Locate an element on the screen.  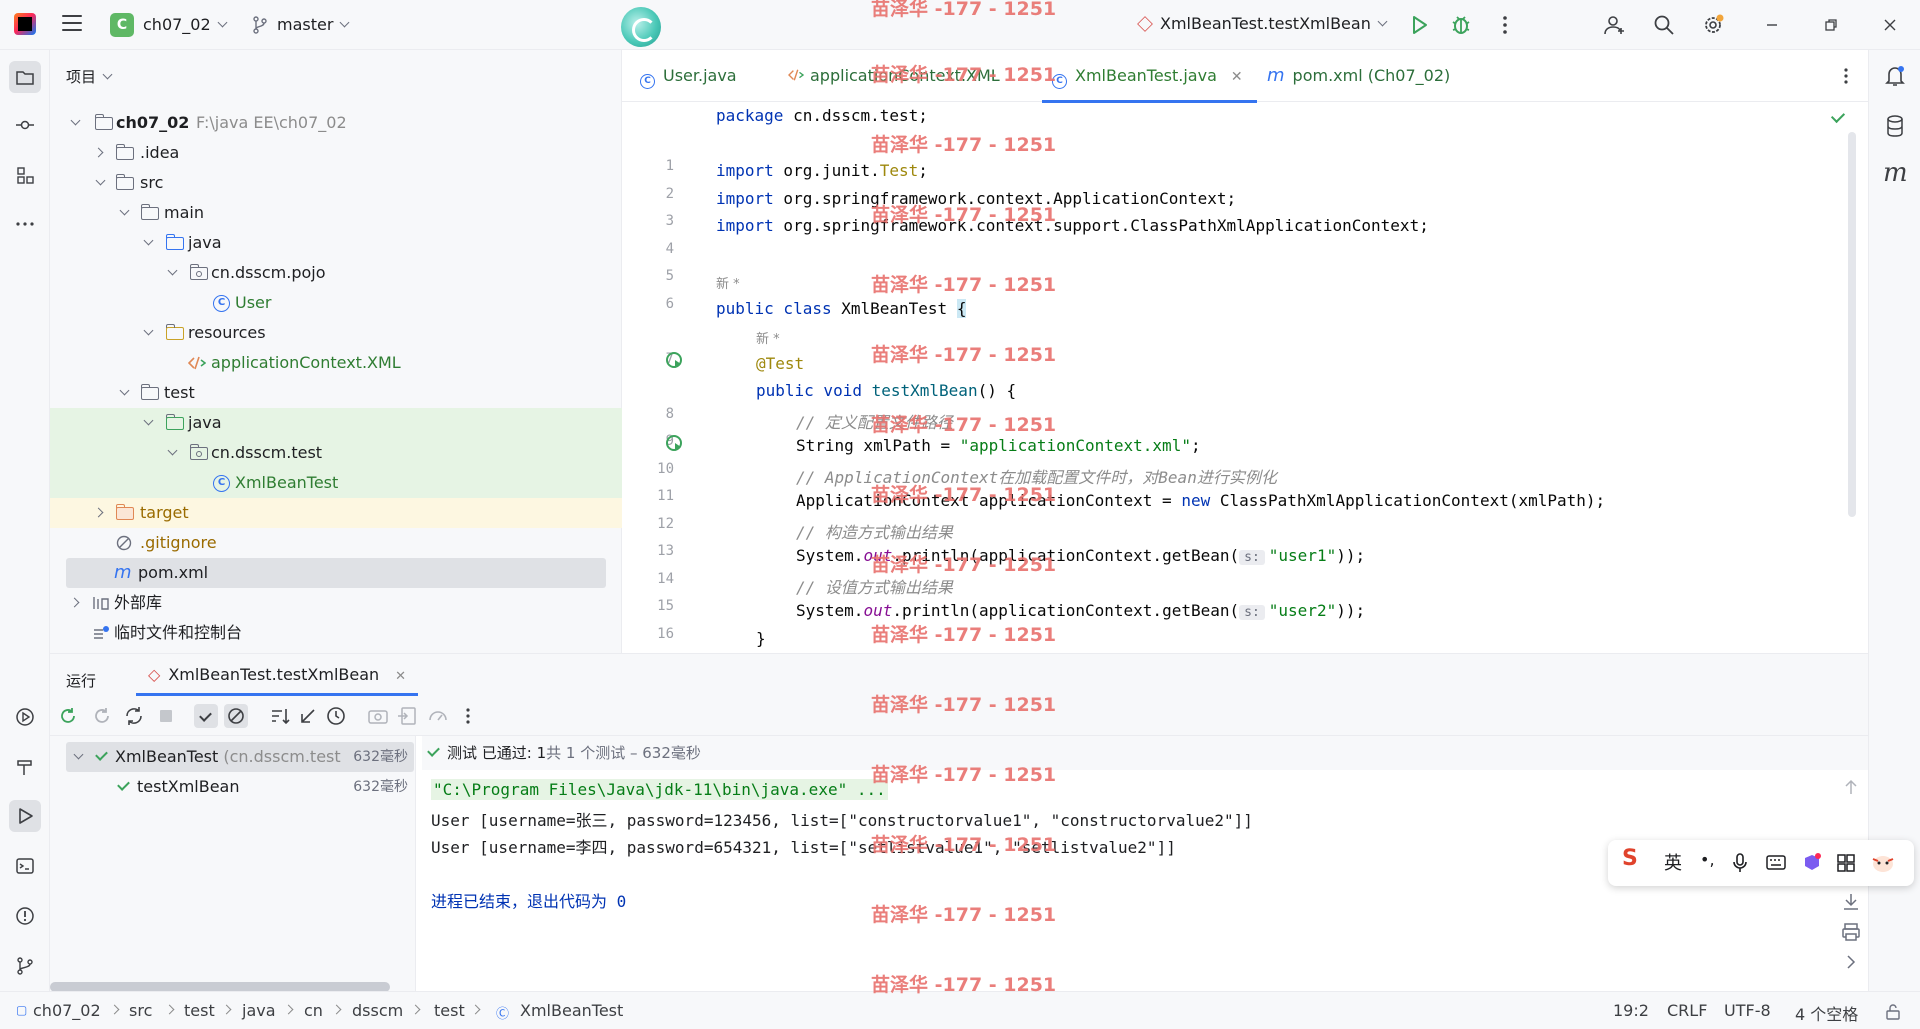
tab-xmlbeantest-java: C XmlBeanTest.java ✕ is located at coordinates (1149, 76).